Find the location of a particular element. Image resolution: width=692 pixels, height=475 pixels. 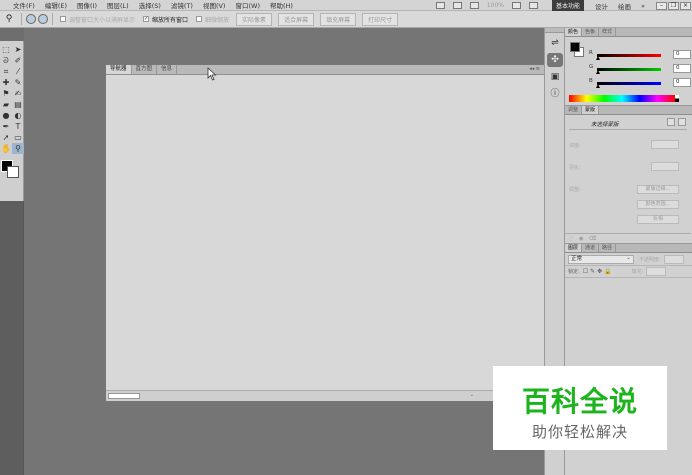

workspace-essentials-button: 基本功能 is located at coordinates (568, 5).